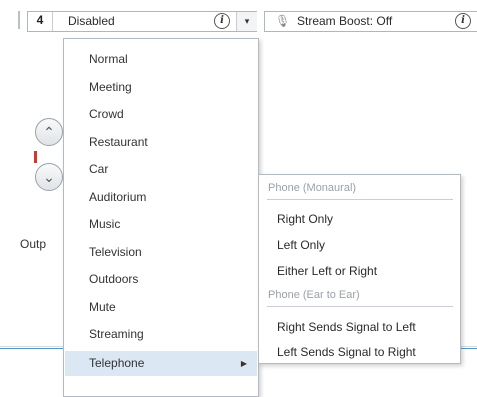 This screenshot has width=477, height=397. Describe the element at coordinates (161, 334) in the screenshot. I see `menu-item-streaming: Streaming` at that location.